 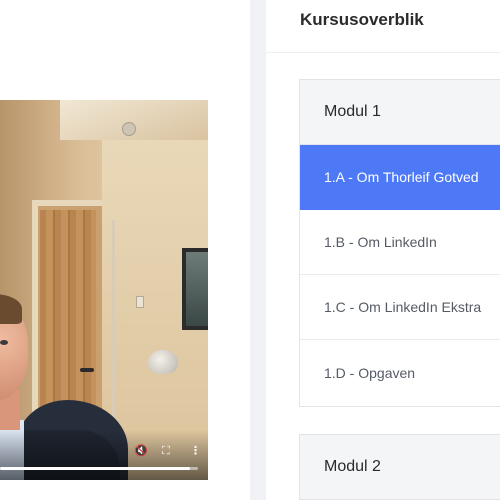 What do you see at coordinates (400, 372) in the screenshot?
I see `lesson-1d: 1.D - Opgaven` at bounding box center [400, 372].